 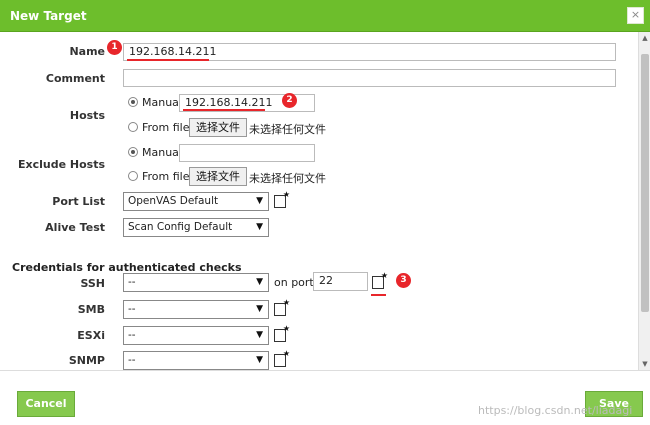 What do you see at coordinates (196, 282) in the screenshot?
I see `ssh-credential-select: -- ▼` at bounding box center [196, 282].